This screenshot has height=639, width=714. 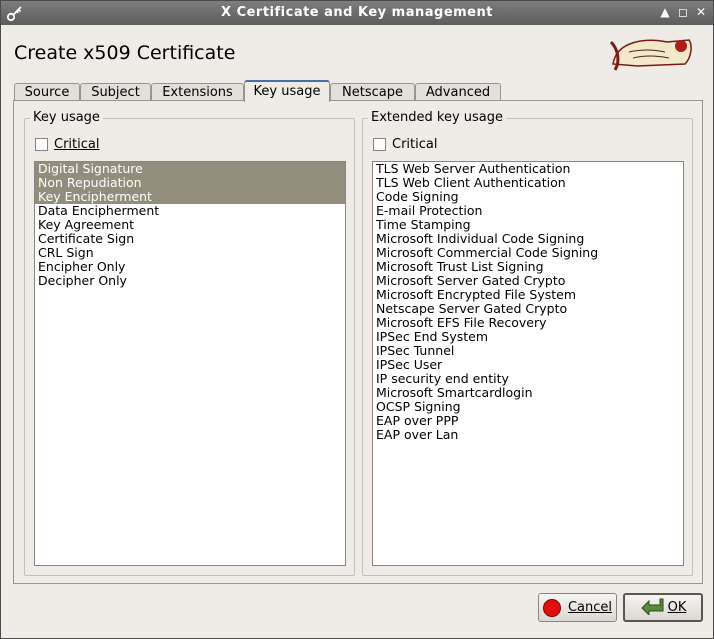 I want to click on extended-key-usage-item: OCSP Signing, so click(x=528, y=407).